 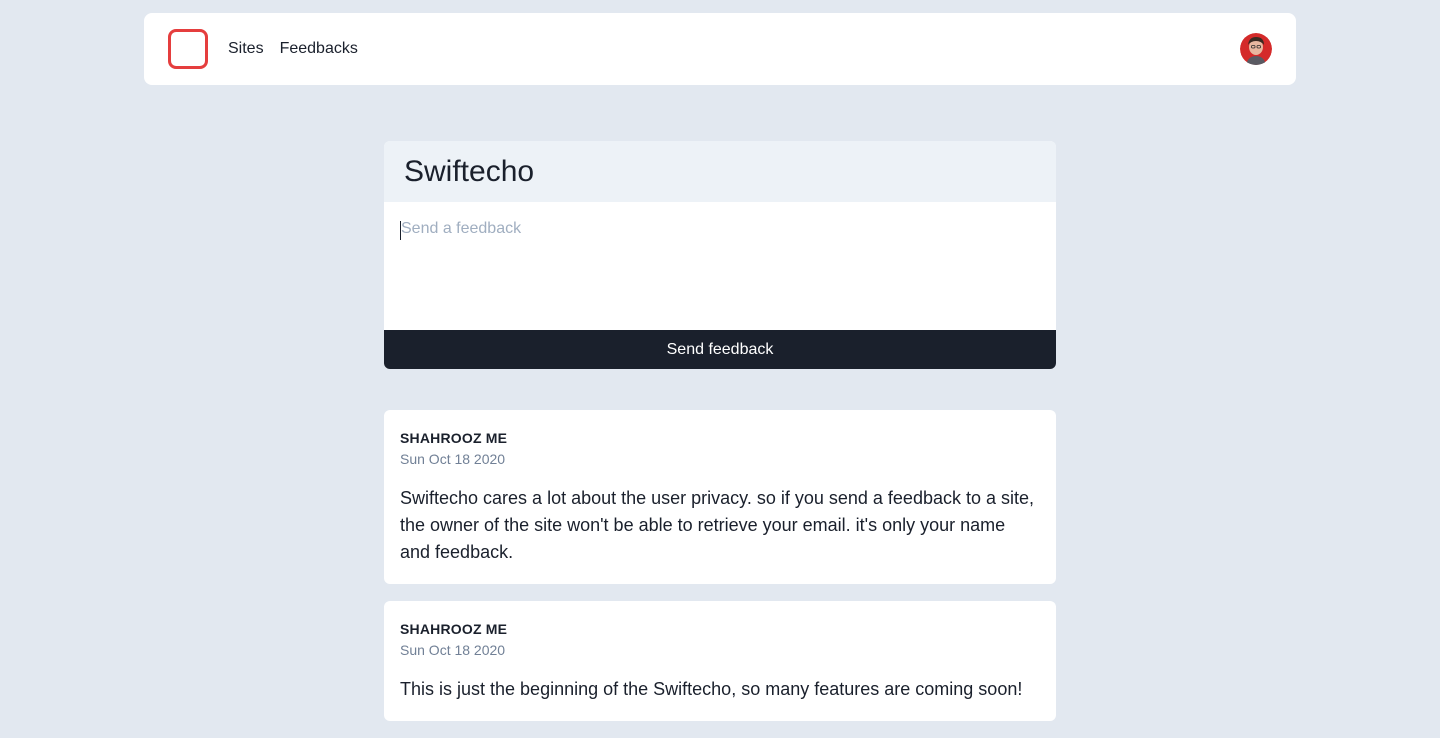 I want to click on send-feedback-button: Send feedback, so click(x=720, y=349).